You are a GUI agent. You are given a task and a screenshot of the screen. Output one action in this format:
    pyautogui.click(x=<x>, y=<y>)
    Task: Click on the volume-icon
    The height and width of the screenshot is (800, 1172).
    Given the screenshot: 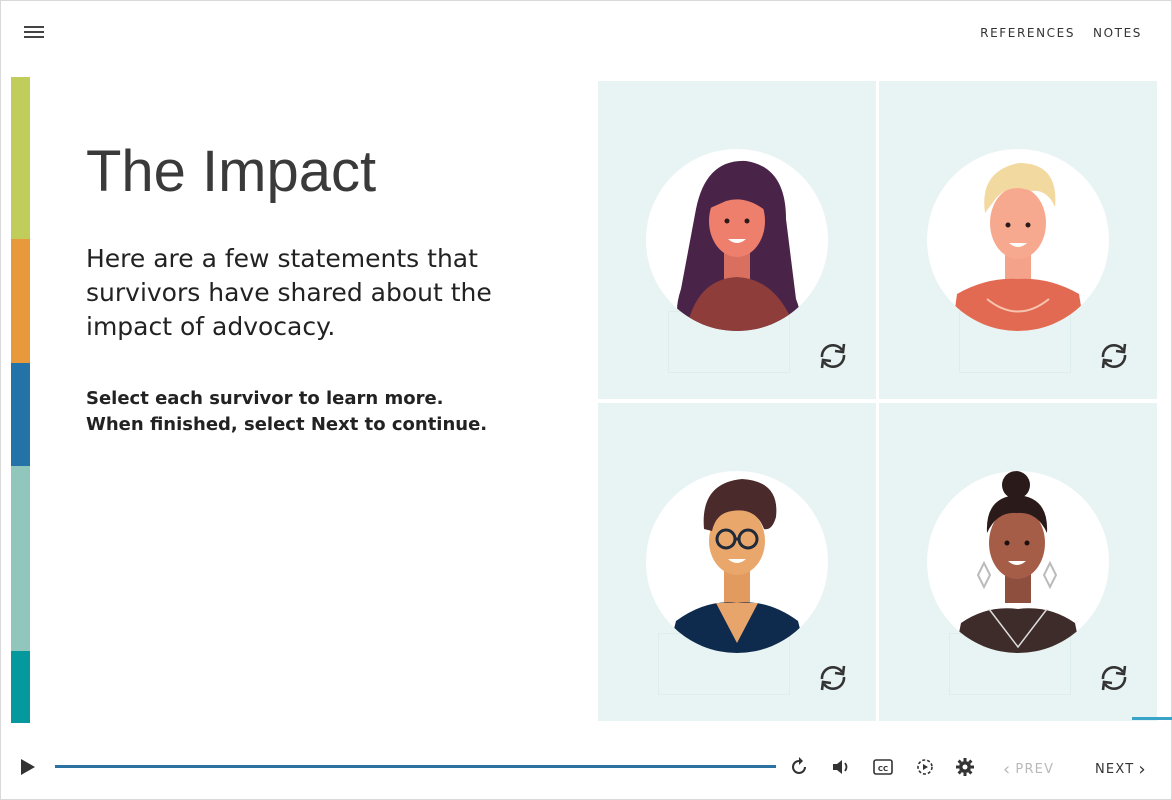 What is the action you would take?
    pyautogui.click(x=841, y=767)
    